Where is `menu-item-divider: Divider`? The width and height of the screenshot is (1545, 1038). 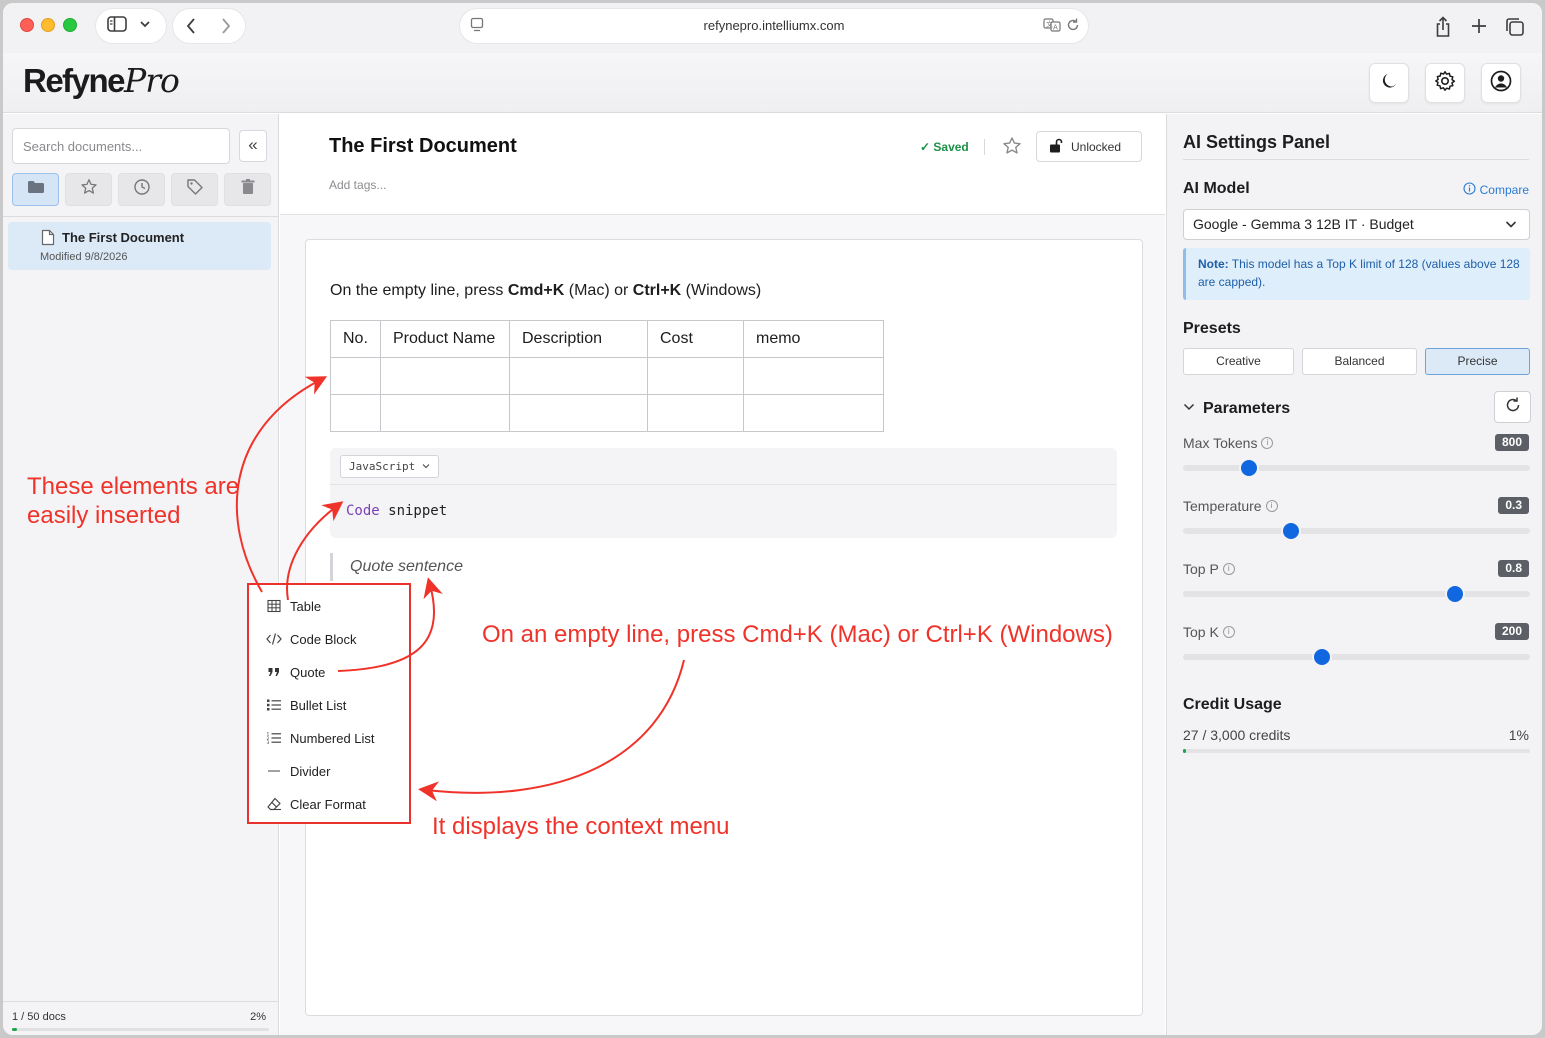
menu-item-divider: Divider is located at coordinates (297, 771).